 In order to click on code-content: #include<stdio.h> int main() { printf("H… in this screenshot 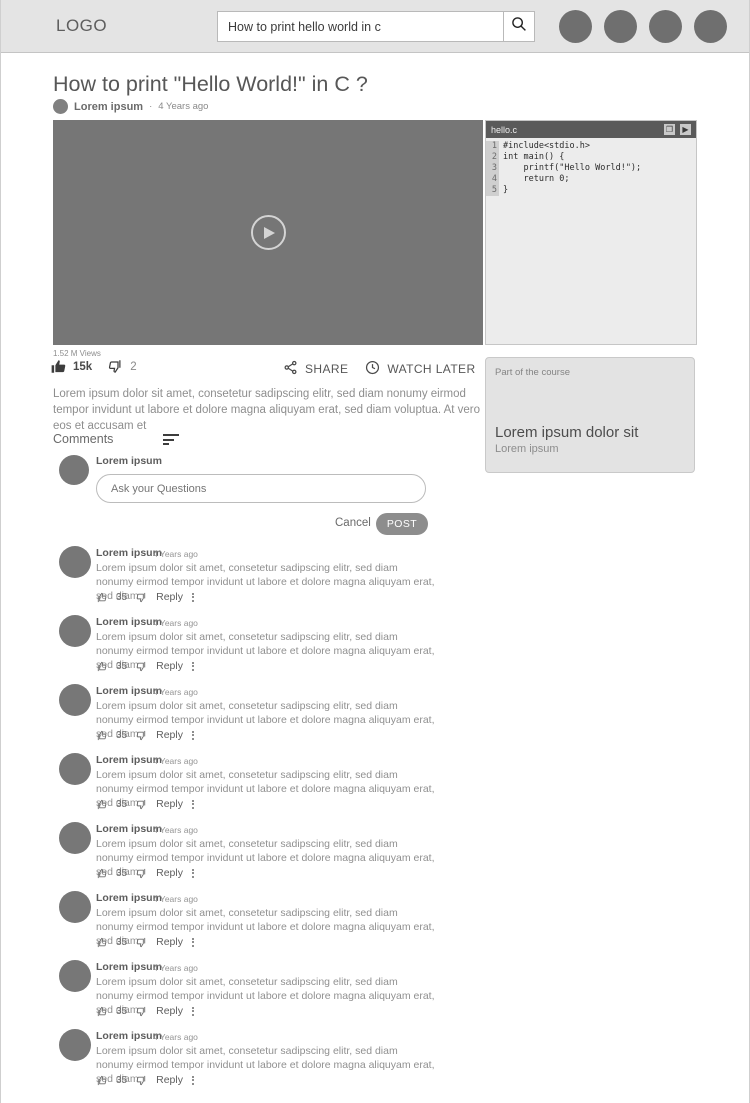, I will do `click(570, 168)`.